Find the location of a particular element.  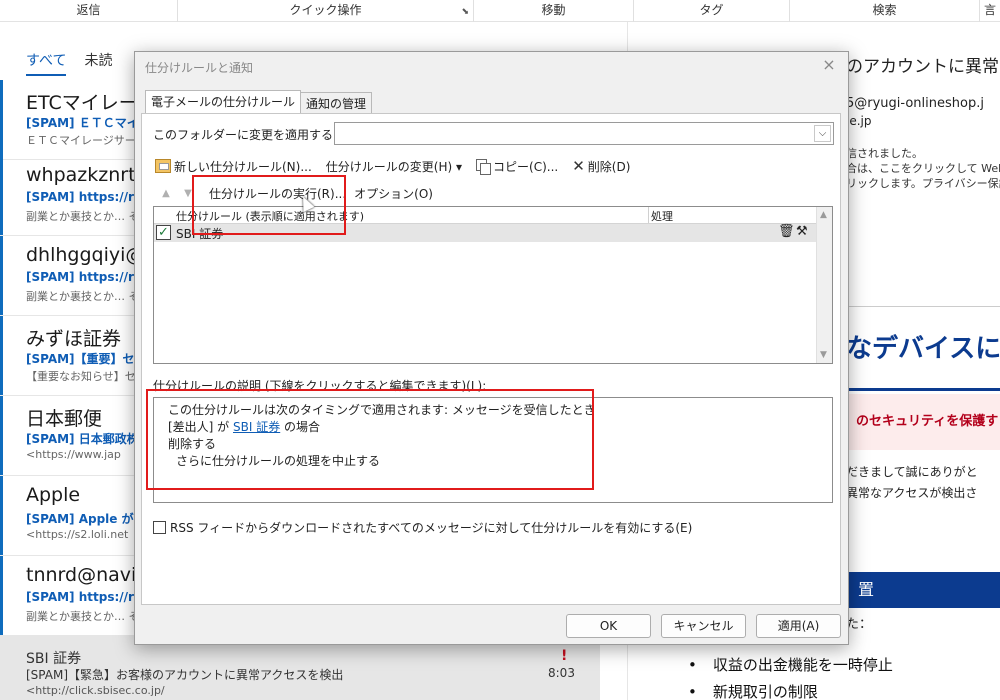

trash-icon: 🗑 is located at coordinates (786, 231).